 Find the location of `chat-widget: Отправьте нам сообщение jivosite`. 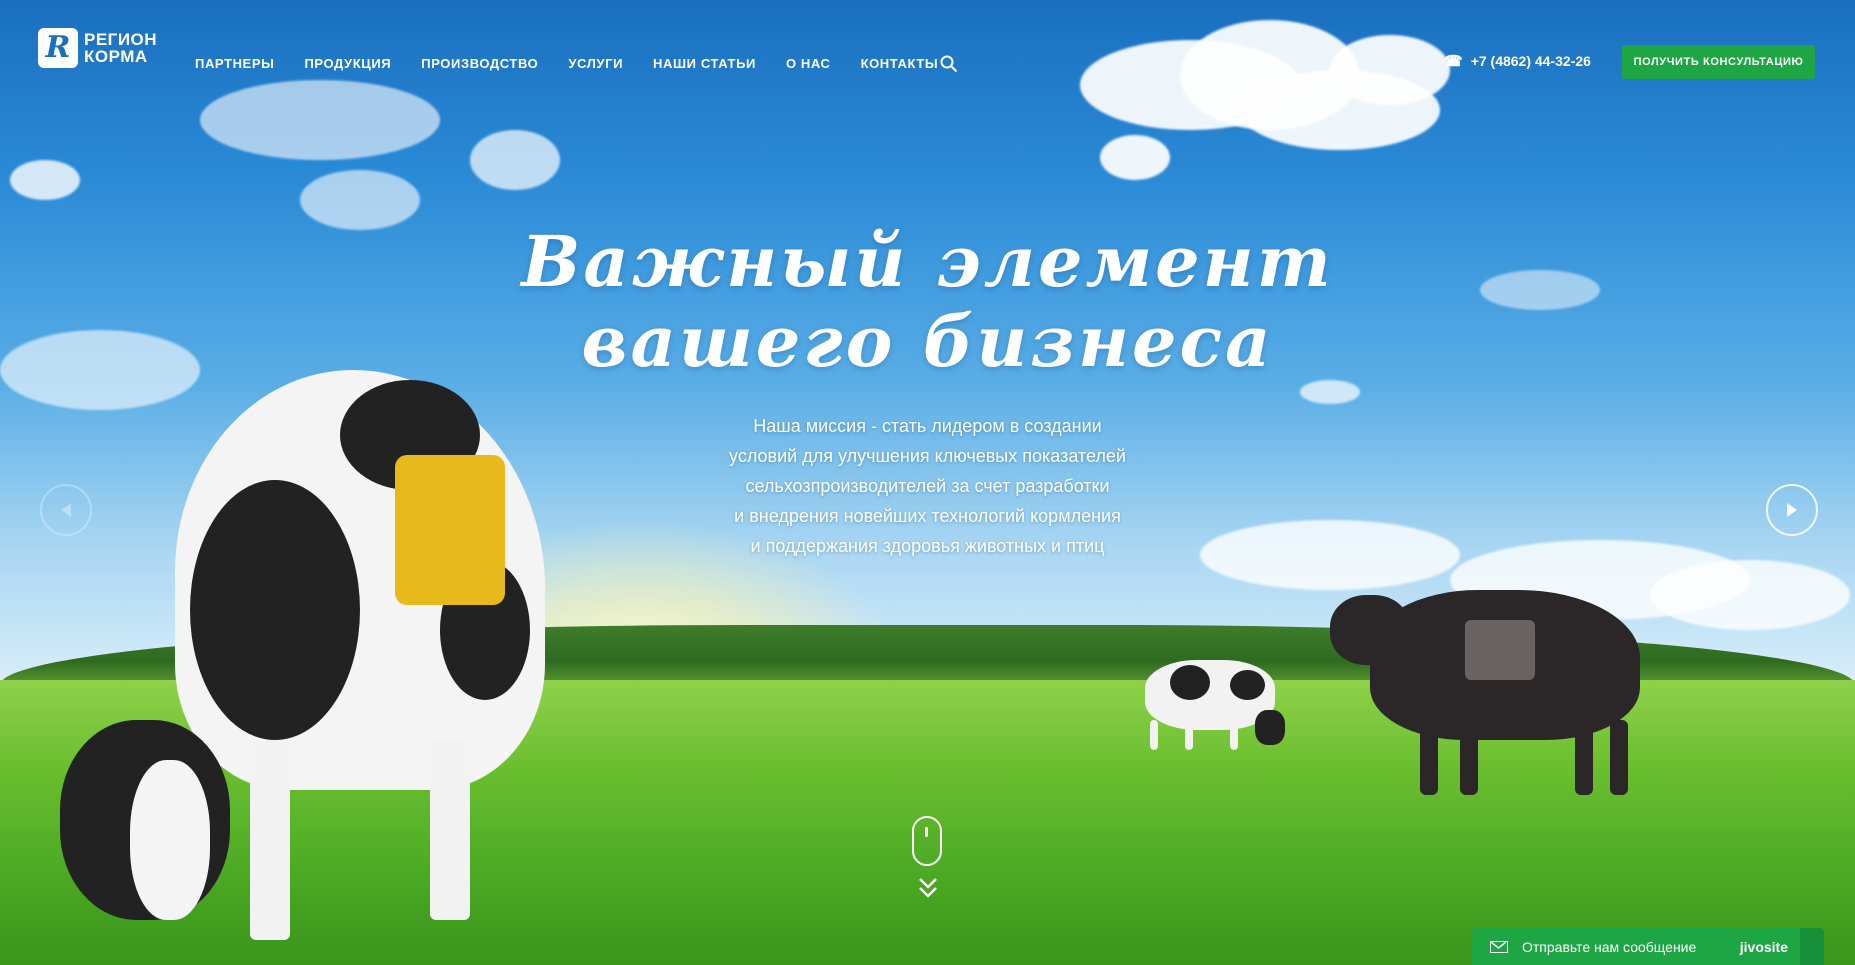

chat-widget: Отправьте нам сообщение jivosite is located at coordinates (1648, 946).